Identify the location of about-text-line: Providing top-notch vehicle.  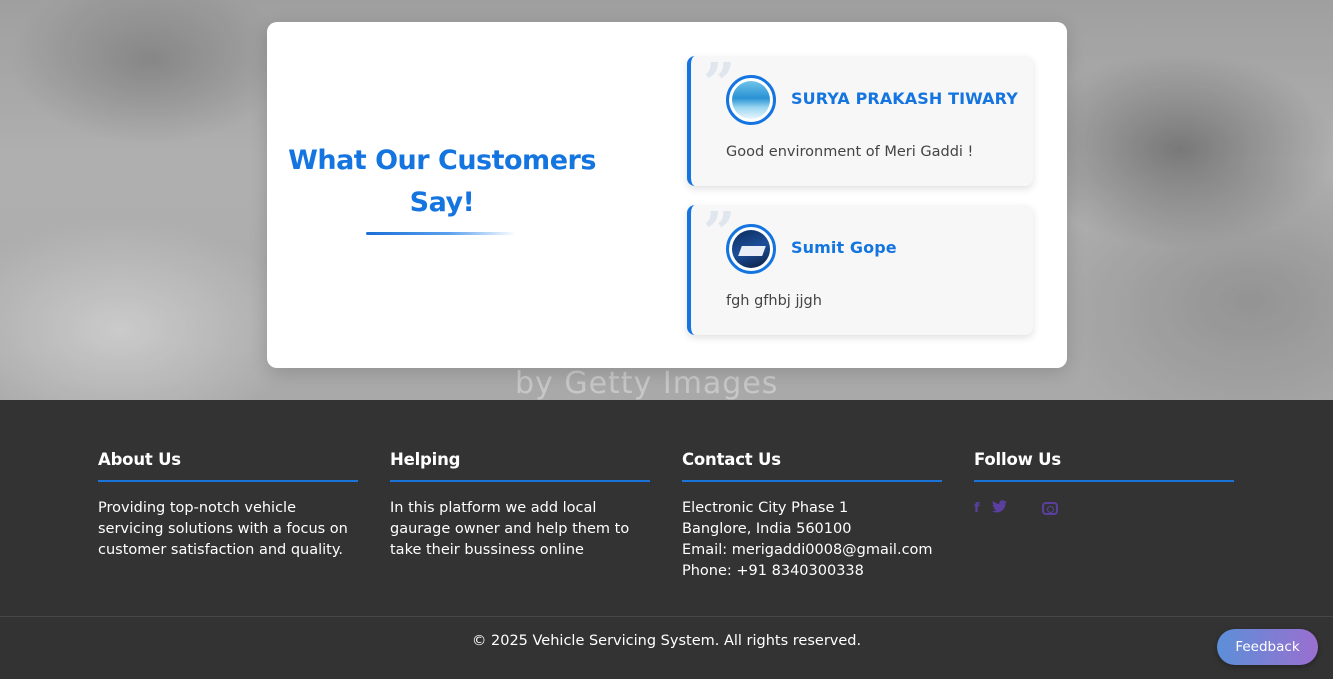
(197, 508).